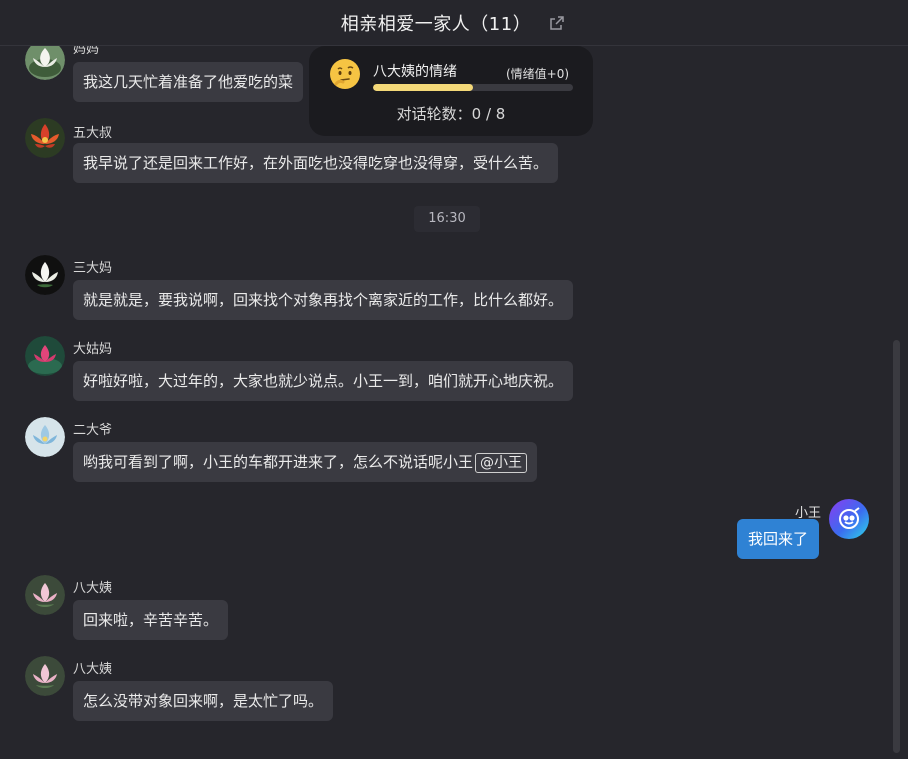 The height and width of the screenshot is (759, 908). I want to click on mention-tag: @小王, so click(501, 463).